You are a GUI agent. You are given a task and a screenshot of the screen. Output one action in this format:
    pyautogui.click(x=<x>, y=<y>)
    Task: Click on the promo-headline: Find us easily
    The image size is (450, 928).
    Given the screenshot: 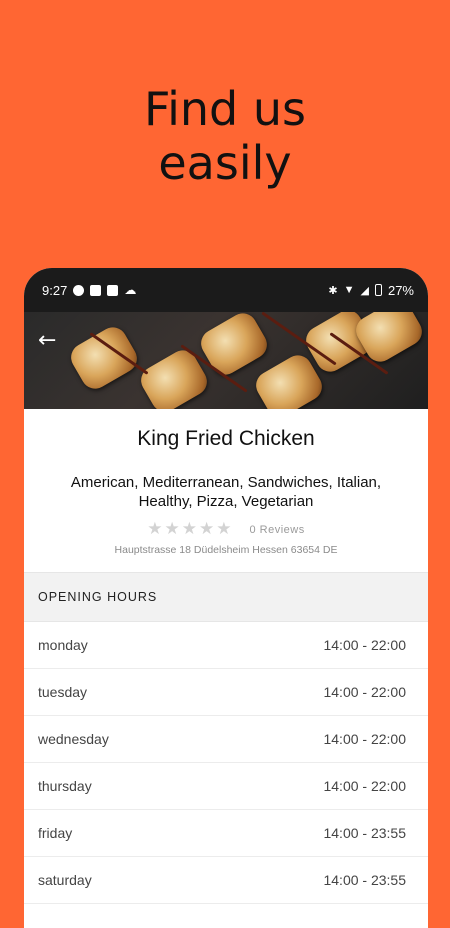 What is the action you would take?
    pyautogui.click(x=225, y=136)
    